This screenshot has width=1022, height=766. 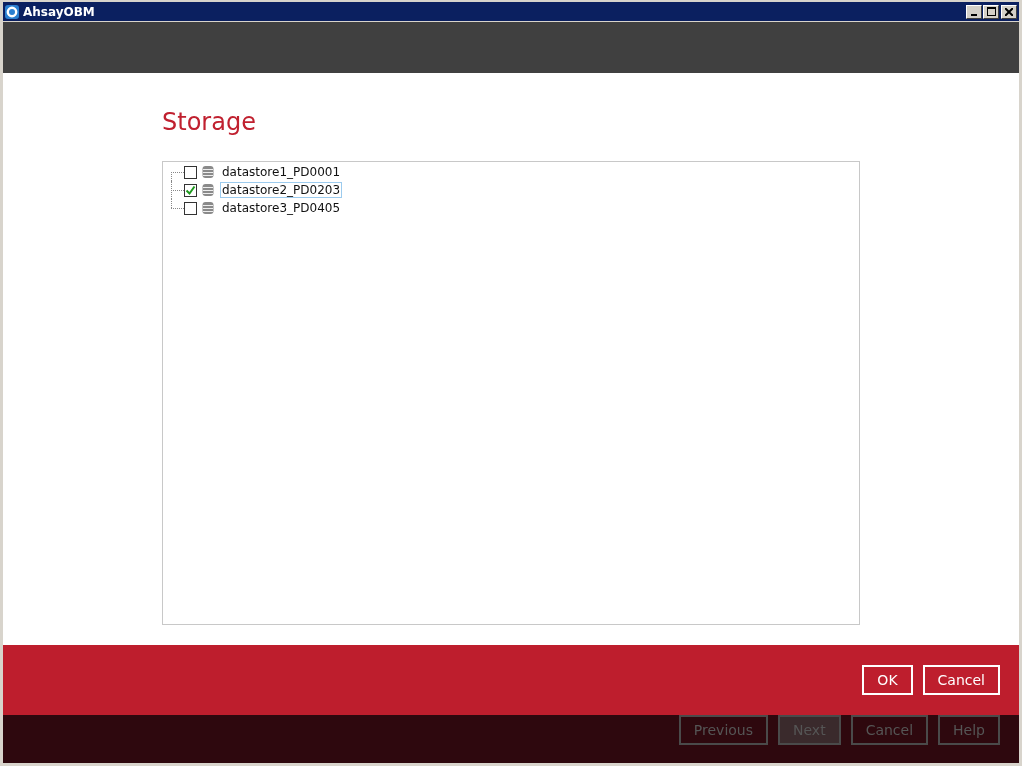 I want to click on app-logo-icon, so click(x=12, y=11).